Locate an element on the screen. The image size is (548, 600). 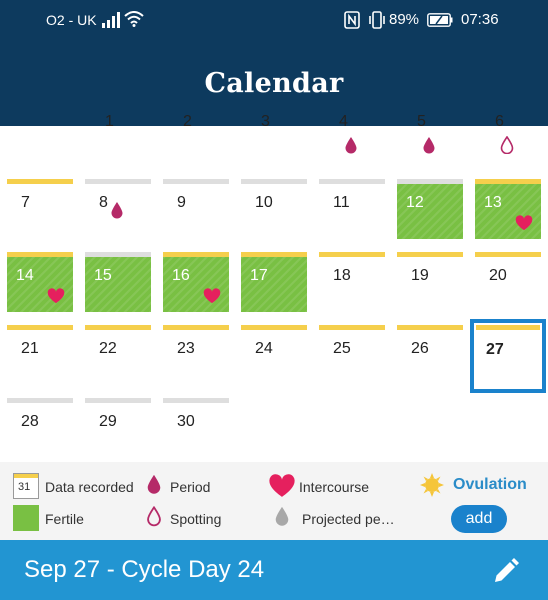
calendar-day-23: 23 is located at coordinates (196, 355).